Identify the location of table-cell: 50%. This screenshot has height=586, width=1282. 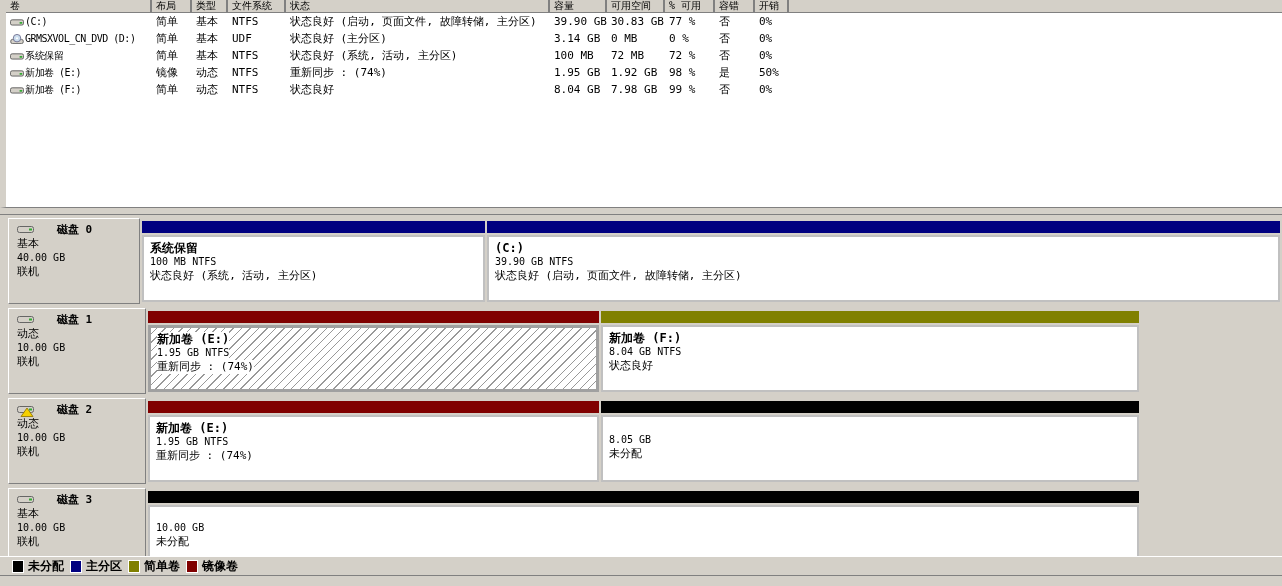
(769, 72).